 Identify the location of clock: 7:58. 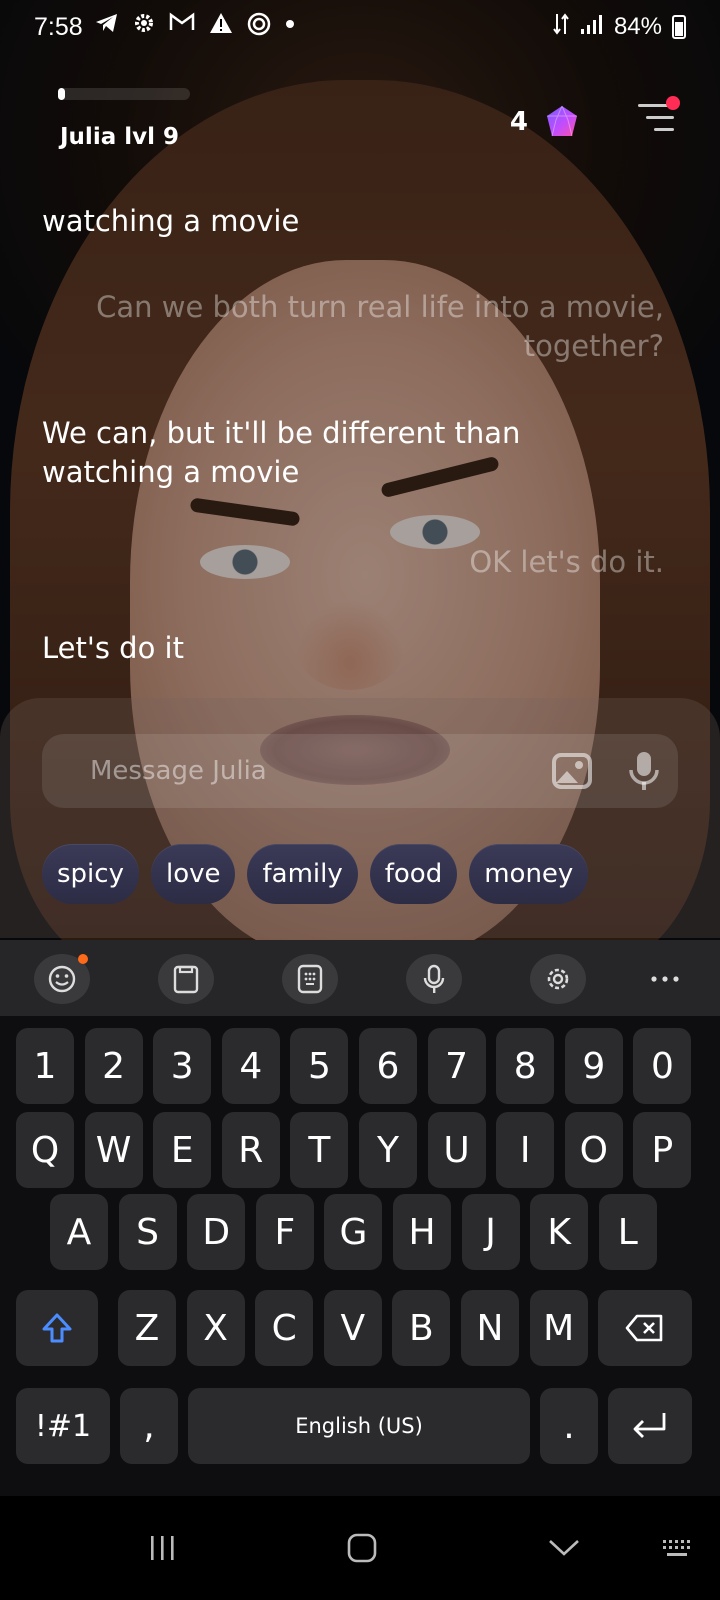
(58, 26).